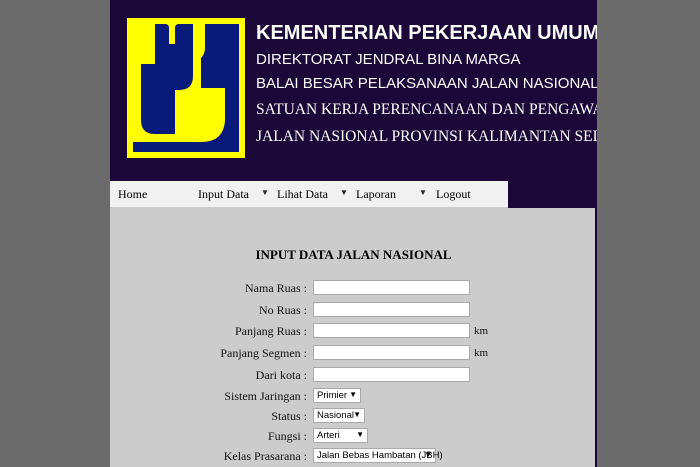  Describe the element at coordinates (353, 254) in the screenshot. I see `form-title: INPUT DATA JALAN NASIONAL` at that location.